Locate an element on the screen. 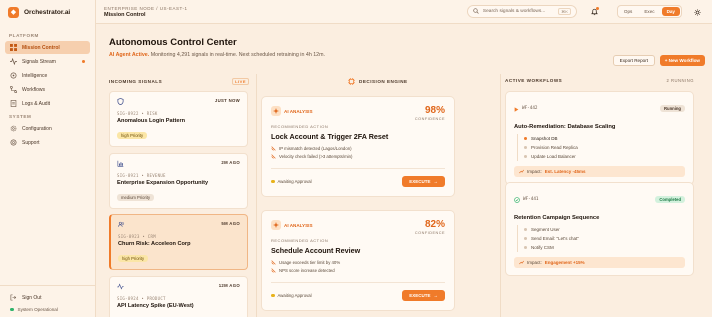 Image resolution: width=712 pixels, height=317 pixels. workflow-id: WF-441 is located at coordinates (531, 199).